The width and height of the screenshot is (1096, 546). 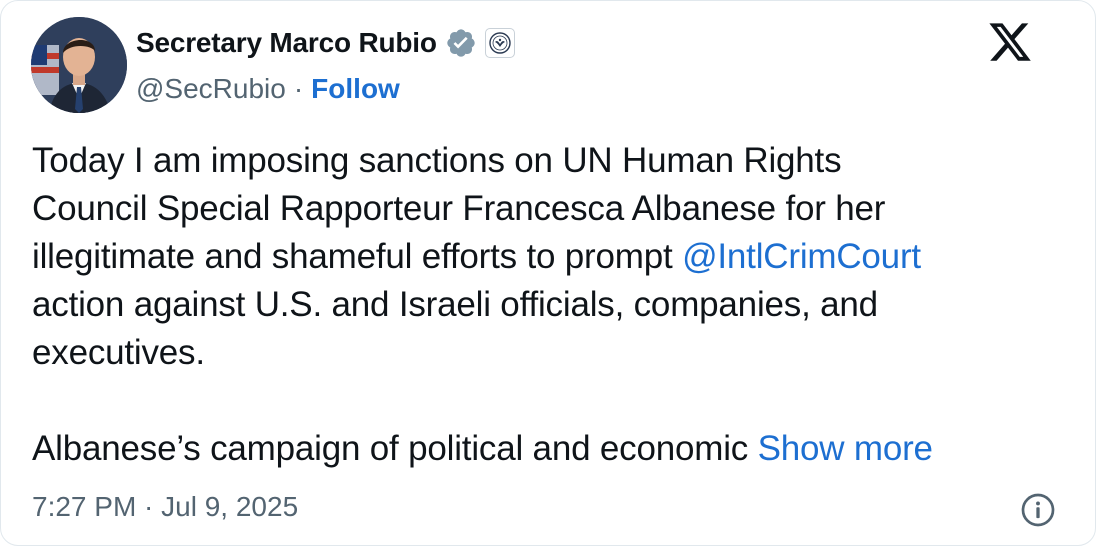 What do you see at coordinates (286, 43) in the screenshot?
I see `author-display-name: Secretary Marco Rubio` at bounding box center [286, 43].